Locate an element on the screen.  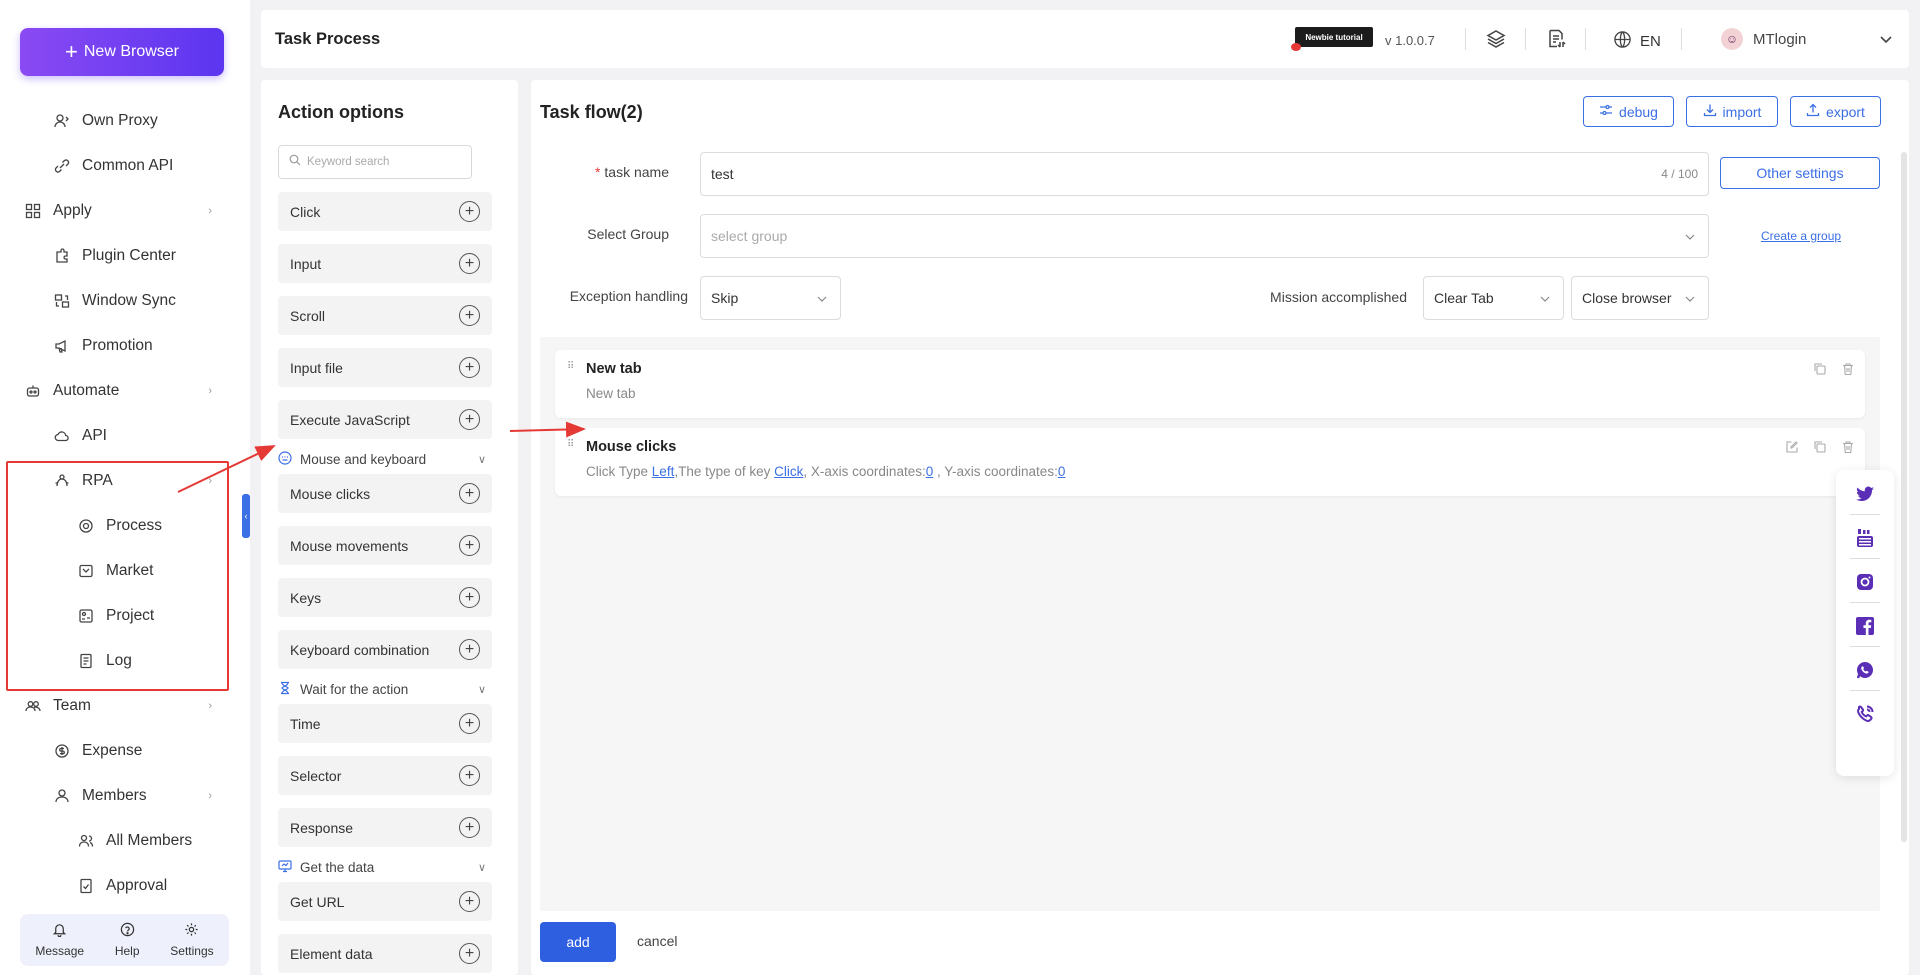
layers-icon is located at coordinates (1496, 39).